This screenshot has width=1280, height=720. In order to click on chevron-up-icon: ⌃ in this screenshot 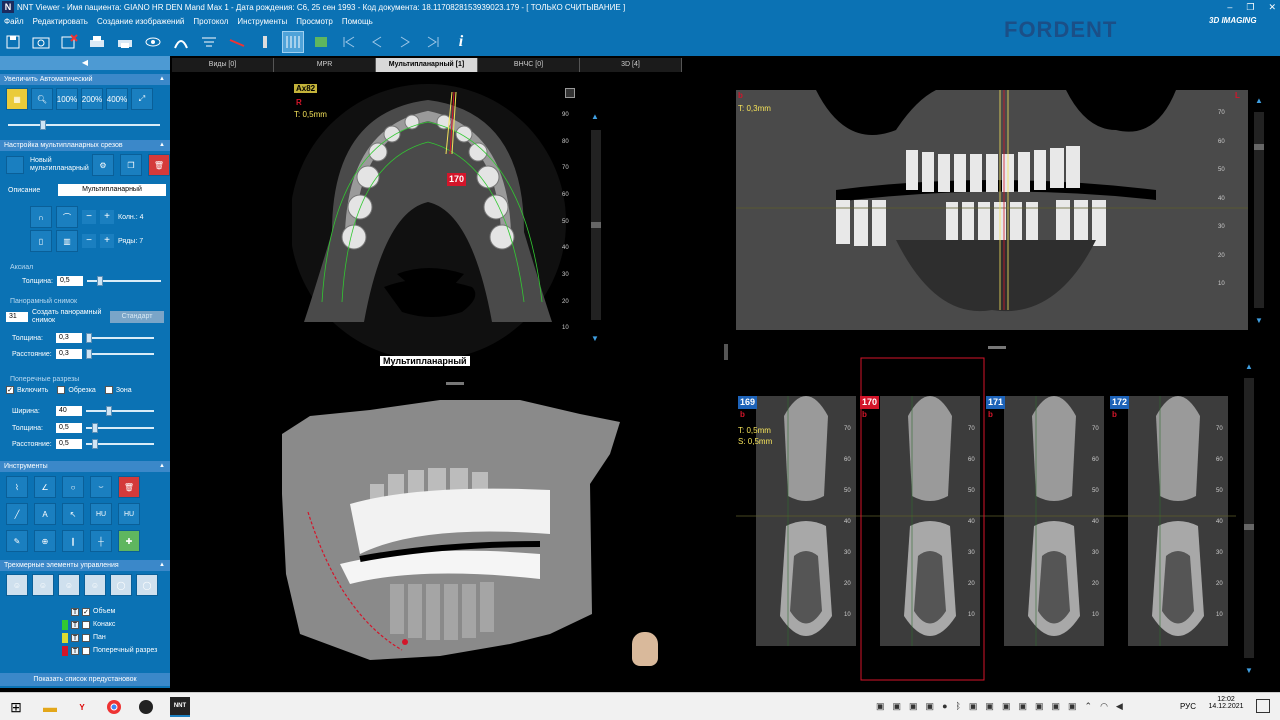, I will do `click(1089, 706)`.